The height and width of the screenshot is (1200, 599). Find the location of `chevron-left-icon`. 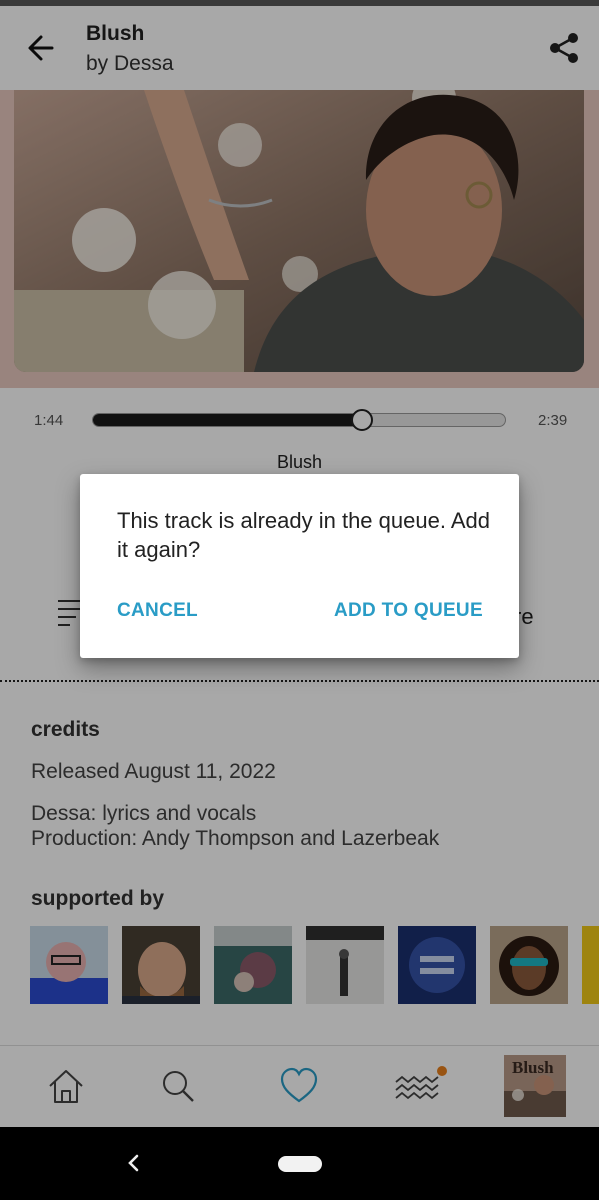

chevron-left-icon is located at coordinates (133, 1163).